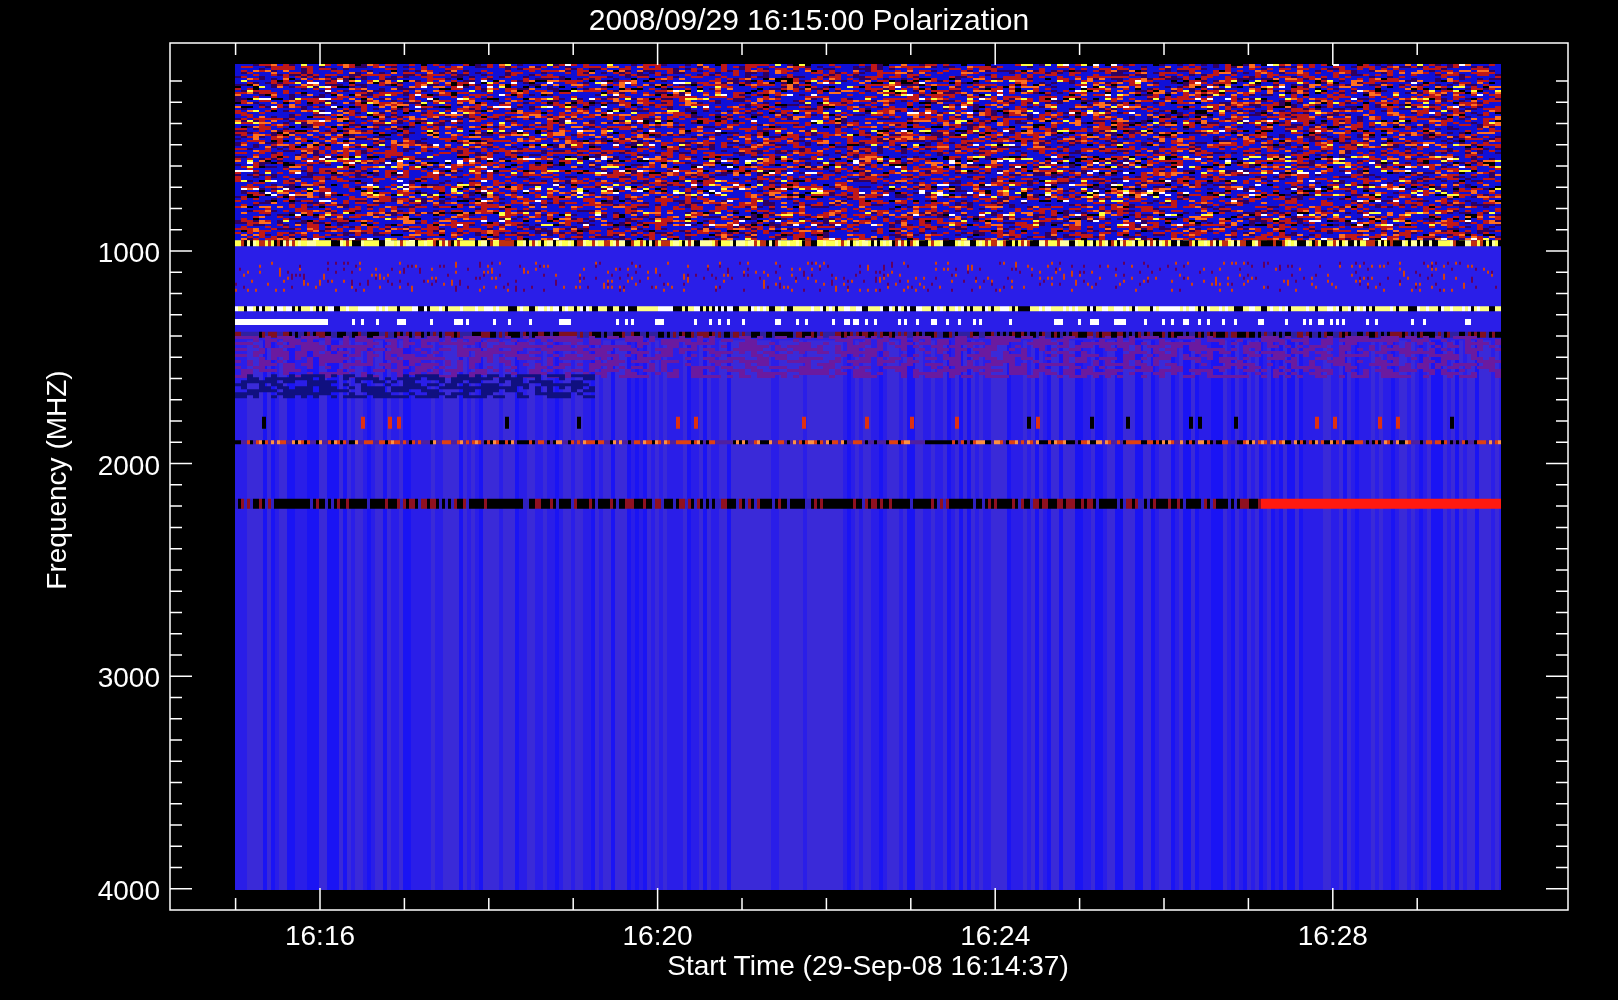  I want to click on tick-label: 1000, so click(128, 252).